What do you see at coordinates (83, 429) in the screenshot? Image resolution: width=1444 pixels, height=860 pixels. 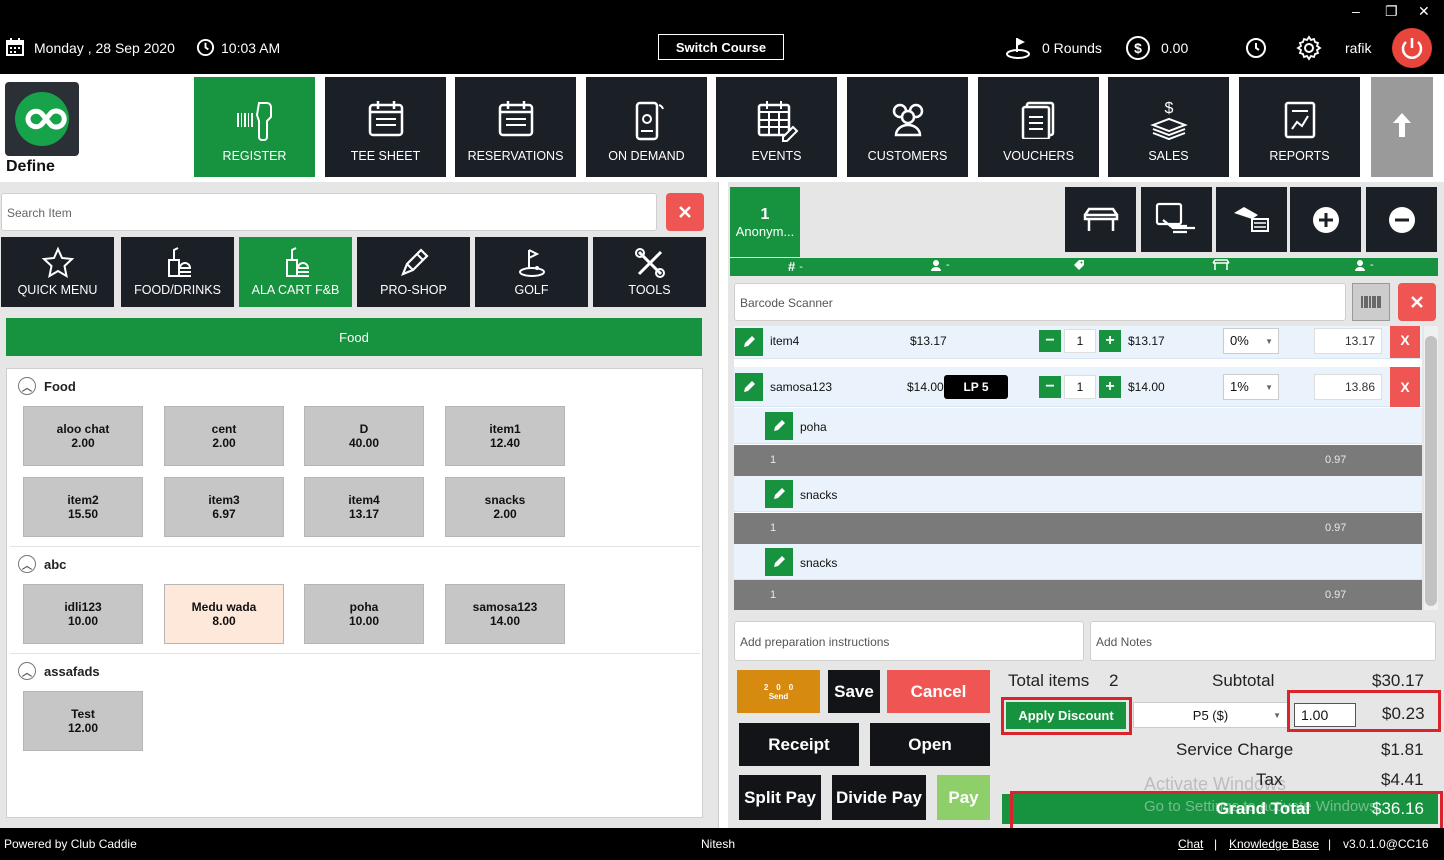 I see `item-name: aloo chat` at bounding box center [83, 429].